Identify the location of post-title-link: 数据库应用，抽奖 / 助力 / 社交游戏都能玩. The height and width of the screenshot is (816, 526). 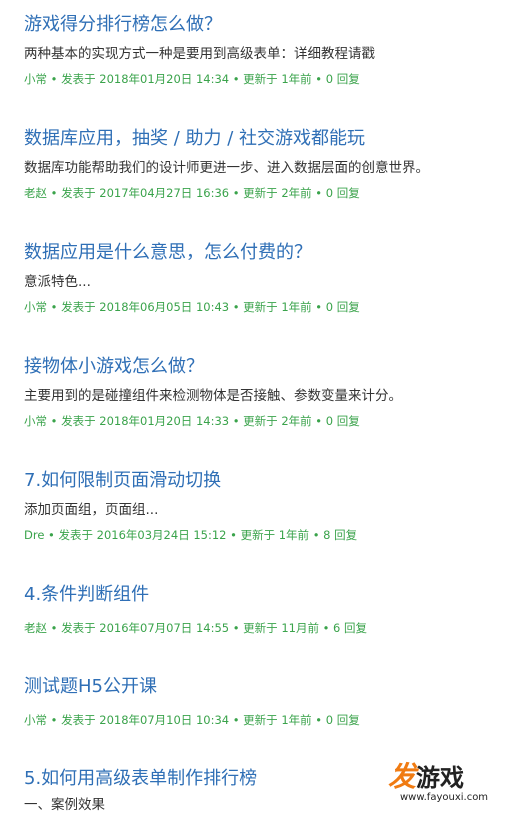
(270, 139).